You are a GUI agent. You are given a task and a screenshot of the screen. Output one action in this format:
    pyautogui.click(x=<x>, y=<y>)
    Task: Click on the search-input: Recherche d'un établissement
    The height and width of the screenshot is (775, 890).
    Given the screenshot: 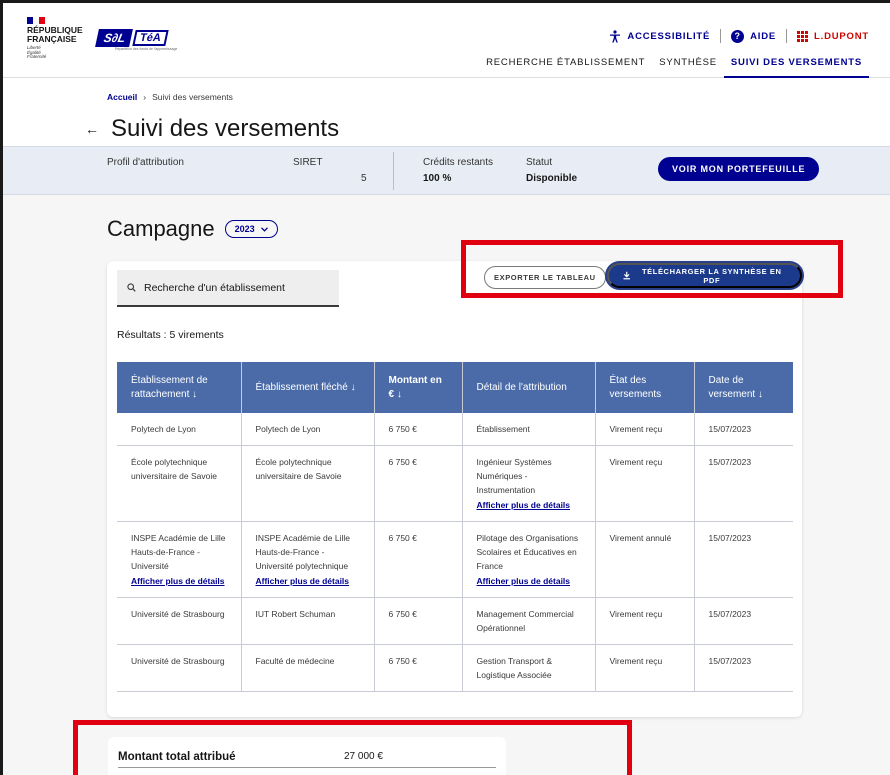 What is the action you would take?
    pyautogui.click(x=228, y=288)
    